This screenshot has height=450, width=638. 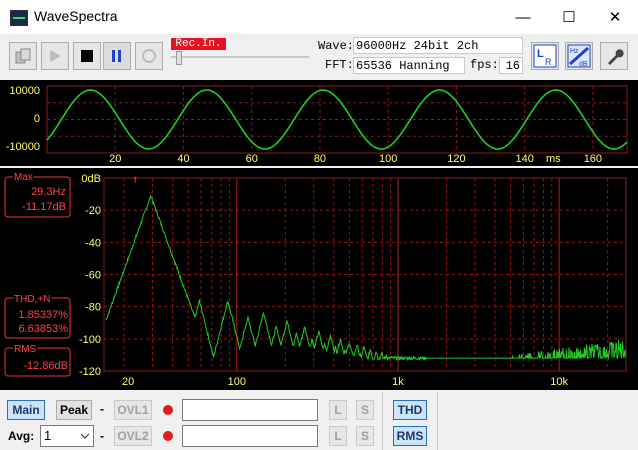 I want to click on channel-lr-icon: LR, so click(x=545, y=56).